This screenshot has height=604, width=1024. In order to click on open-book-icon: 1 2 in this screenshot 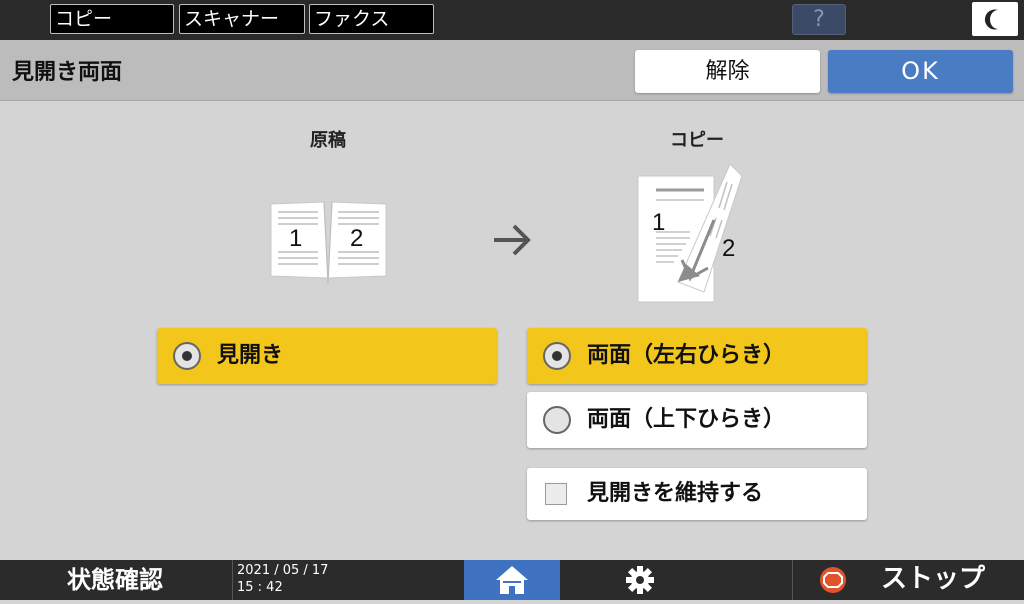, I will do `click(328, 243)`.